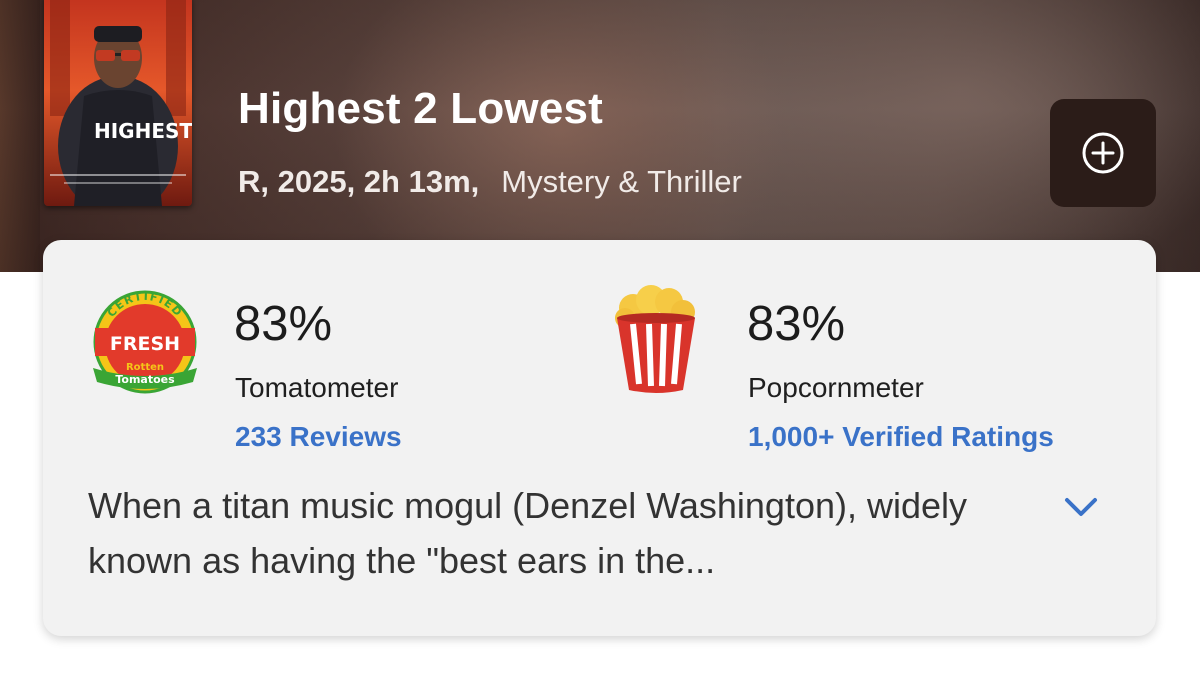 The height and width of the screenshot is (683, 1200). Describe the element at coordinates (621, 181) in the screenshot. I see `movie-genre: Mystery & Thriller` at that location.